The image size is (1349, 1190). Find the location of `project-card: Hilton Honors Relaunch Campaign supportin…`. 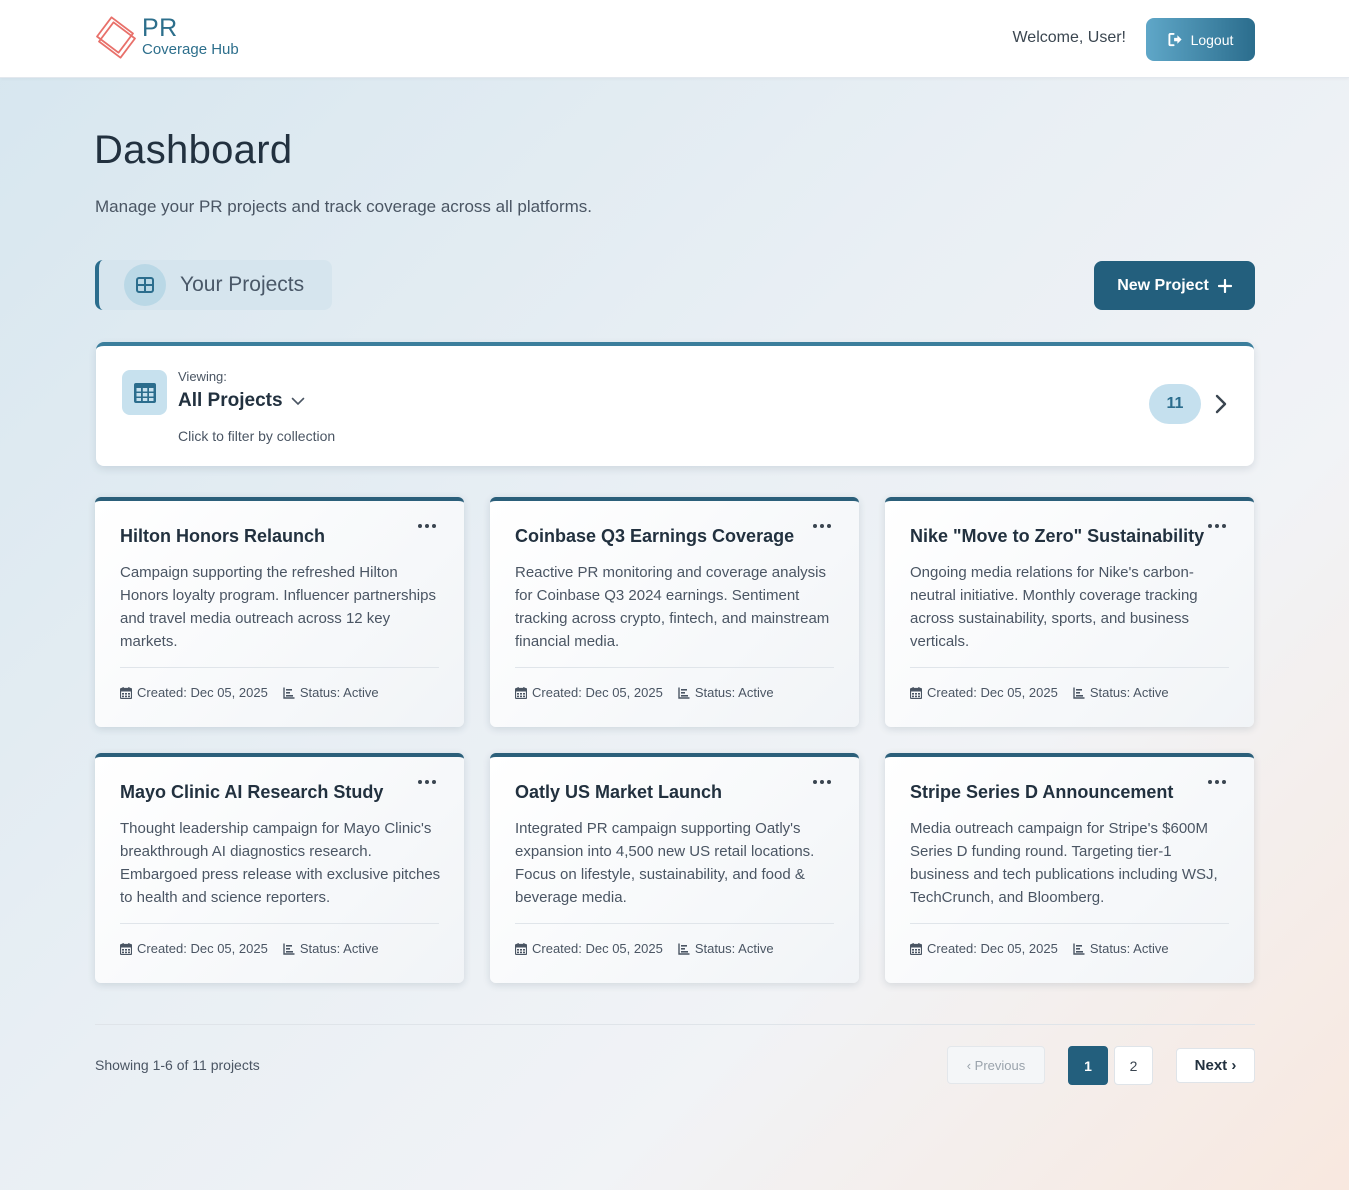

project-card: Hilton Honors Relaunch Campaign supportin… is located at coordinates (279, 612).